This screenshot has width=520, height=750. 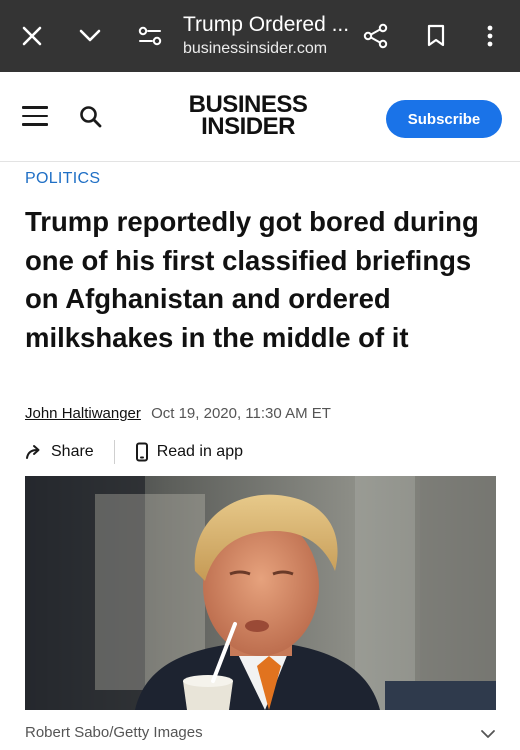 What do you see at coordinates (141, 452) in the screenshot?
I see `phone-icon` at bounding box center [141, 452].